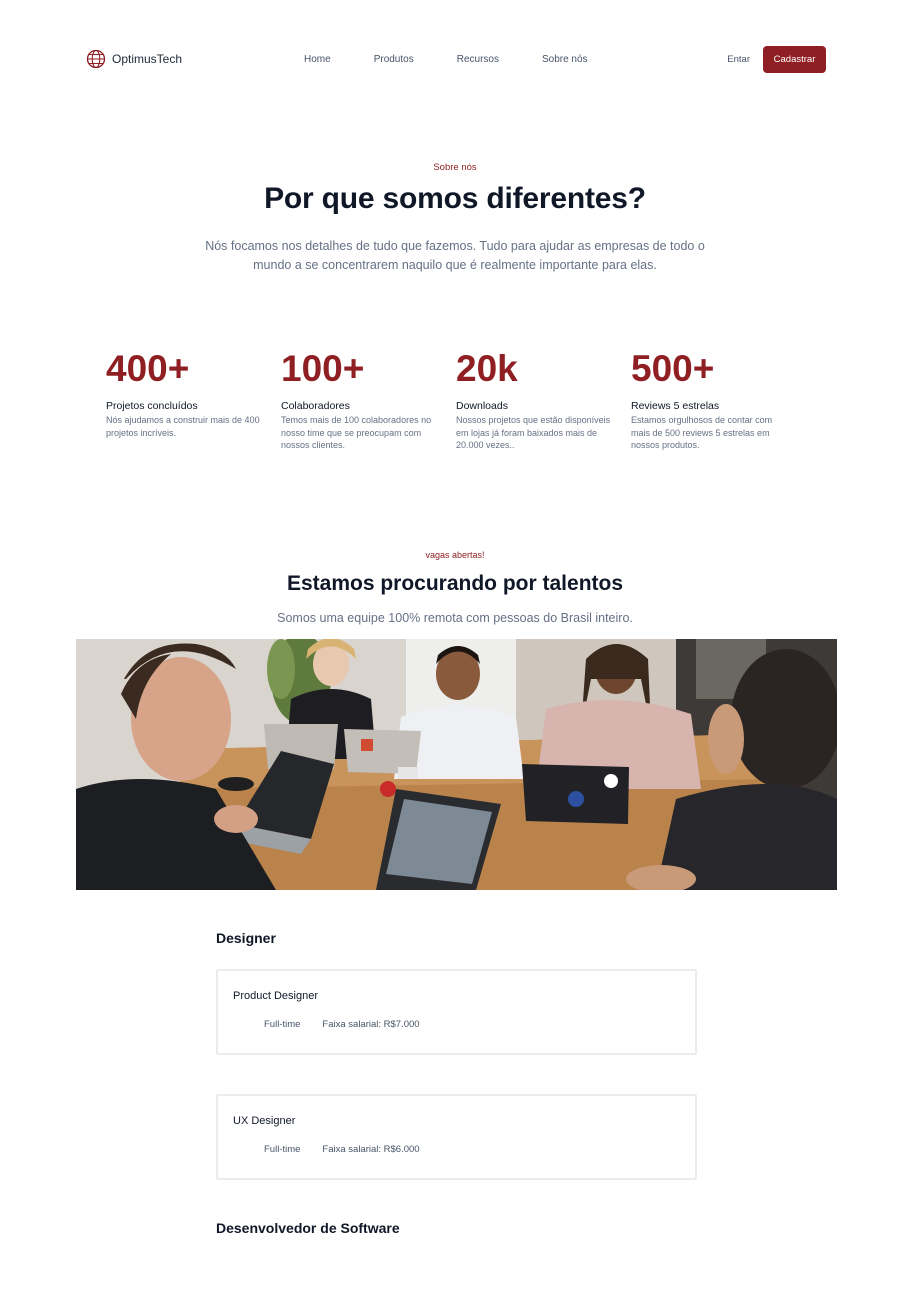 This screenshot has height=1289, width=910. Describe the element at coordinates (455, 583) in the screenshot. I see `careers-title: Estamos procurando por talentos` at that location.